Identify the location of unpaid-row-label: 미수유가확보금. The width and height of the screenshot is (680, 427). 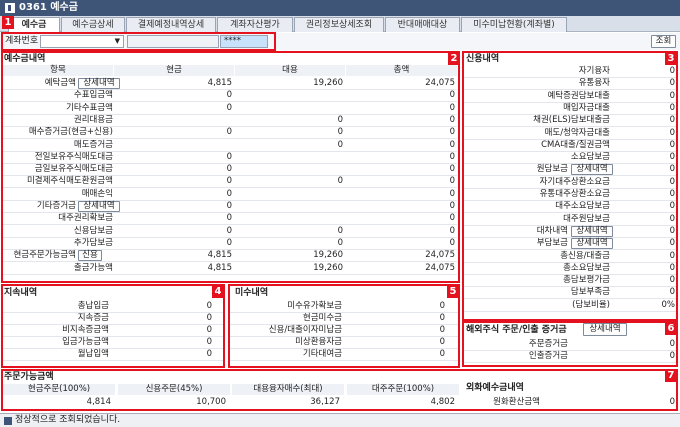
(314, 306).